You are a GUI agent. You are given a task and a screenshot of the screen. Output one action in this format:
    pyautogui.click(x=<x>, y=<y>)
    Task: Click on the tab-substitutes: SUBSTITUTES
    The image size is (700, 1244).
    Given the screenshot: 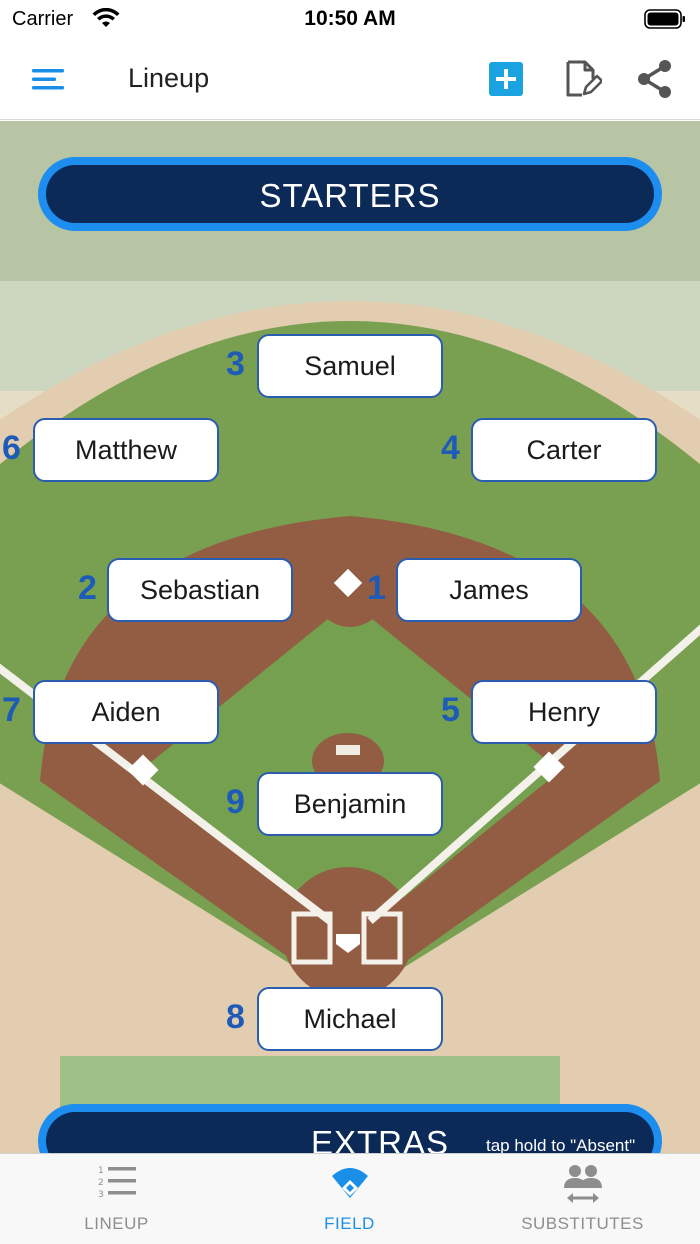 What is the action you would take?
    pyautogui.click(x=582, y=1199)
    